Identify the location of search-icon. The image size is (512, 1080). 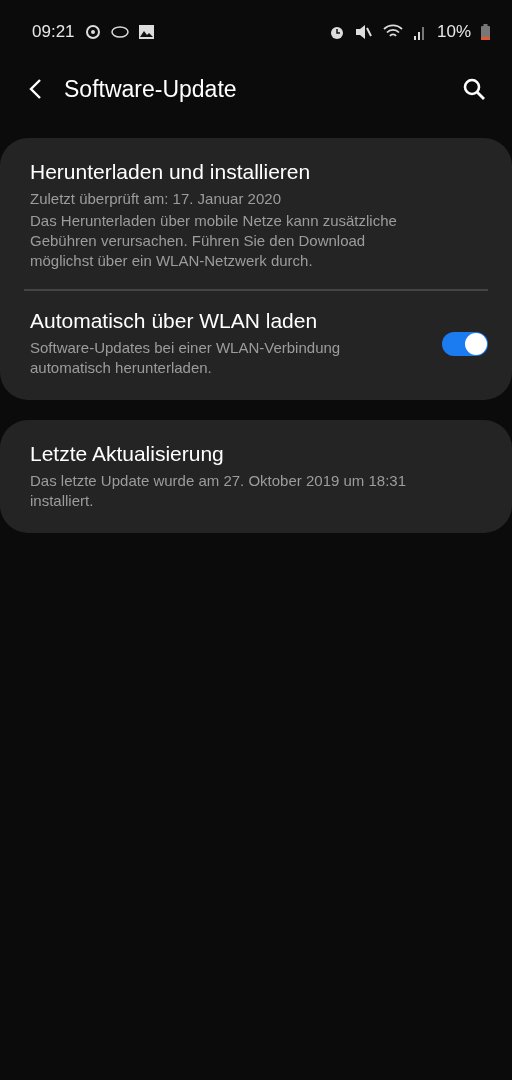
(474, 89).